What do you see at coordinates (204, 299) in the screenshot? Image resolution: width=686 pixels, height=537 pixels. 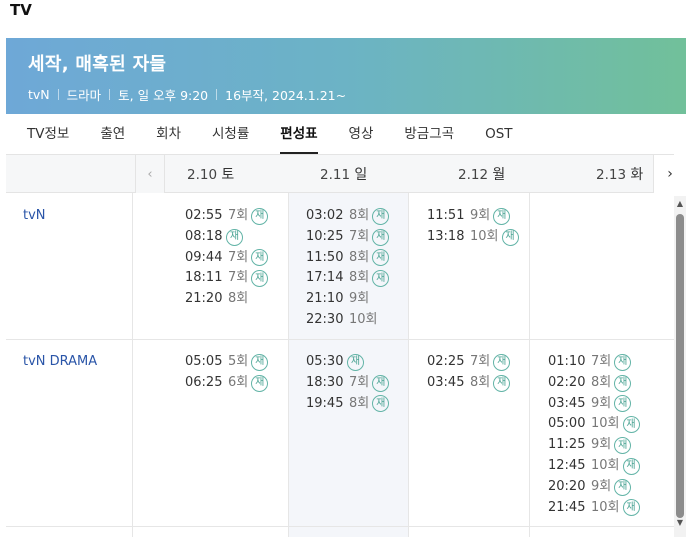 I see `slot-time: 21:20` at bounding box center [204, 299].